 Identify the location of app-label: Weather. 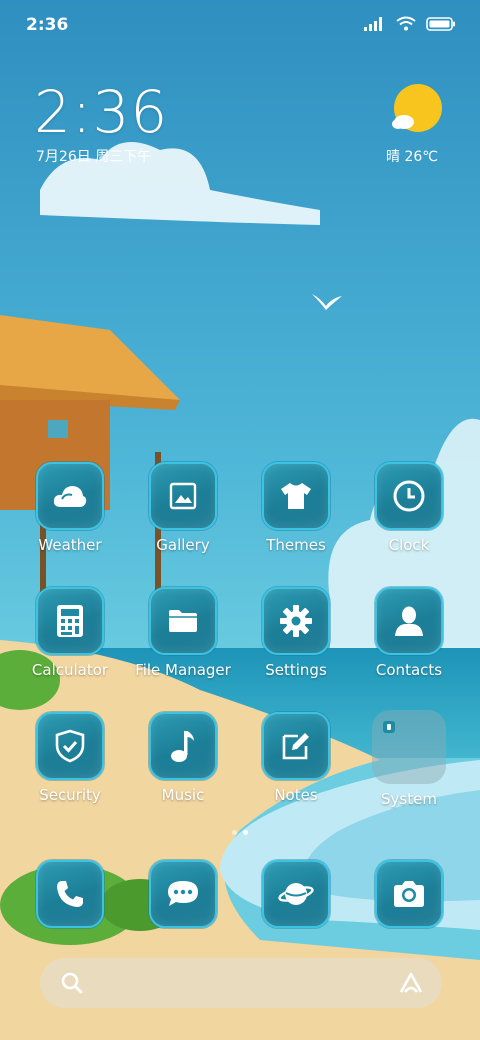
(70, 545).